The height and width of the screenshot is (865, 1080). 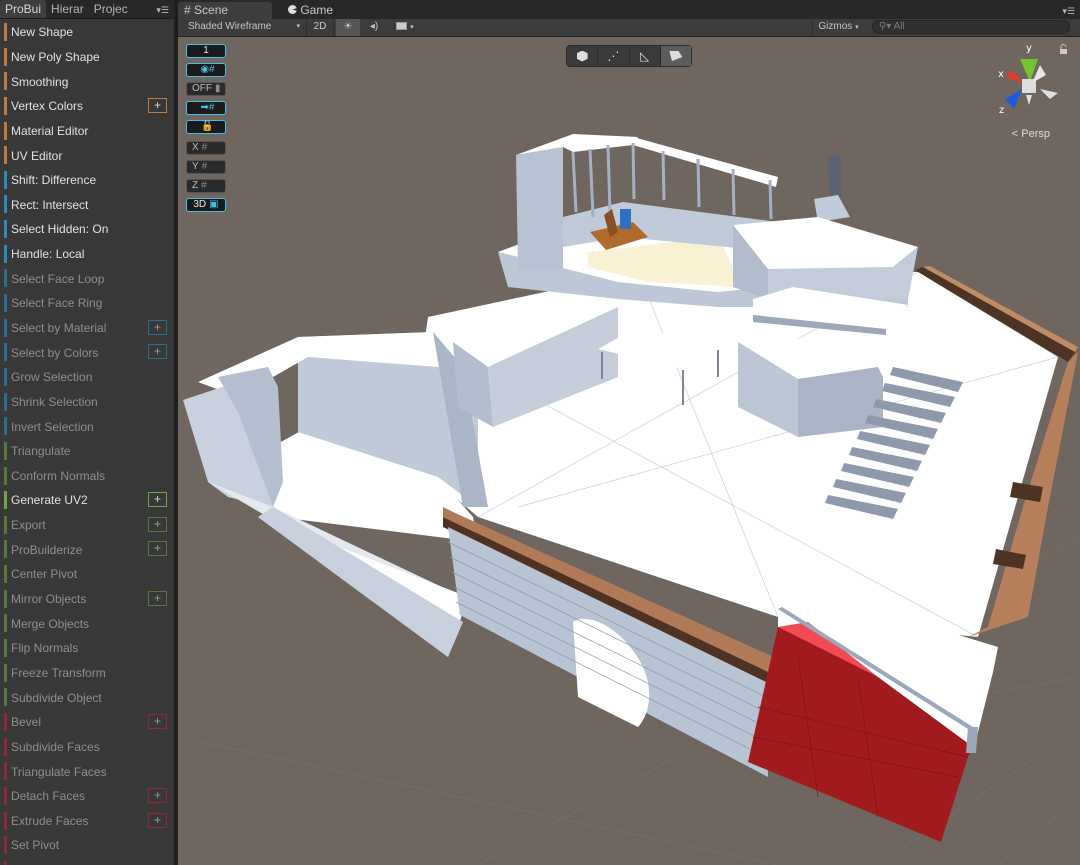 What do you see at coordinates (225, 10) in the screenshot?
I see `tab-scene: # Scene` at bounding box center [225, 10].